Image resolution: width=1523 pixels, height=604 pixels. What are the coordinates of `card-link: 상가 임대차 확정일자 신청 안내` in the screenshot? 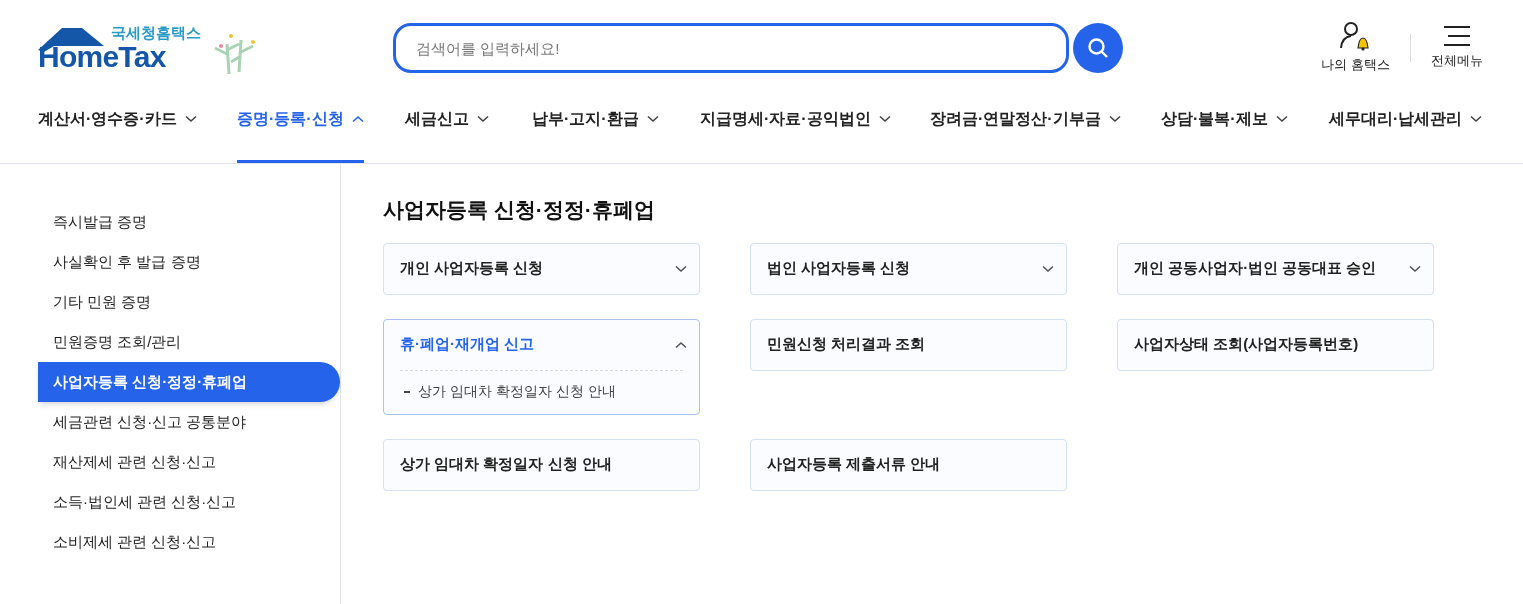 It's located at (541, 464).